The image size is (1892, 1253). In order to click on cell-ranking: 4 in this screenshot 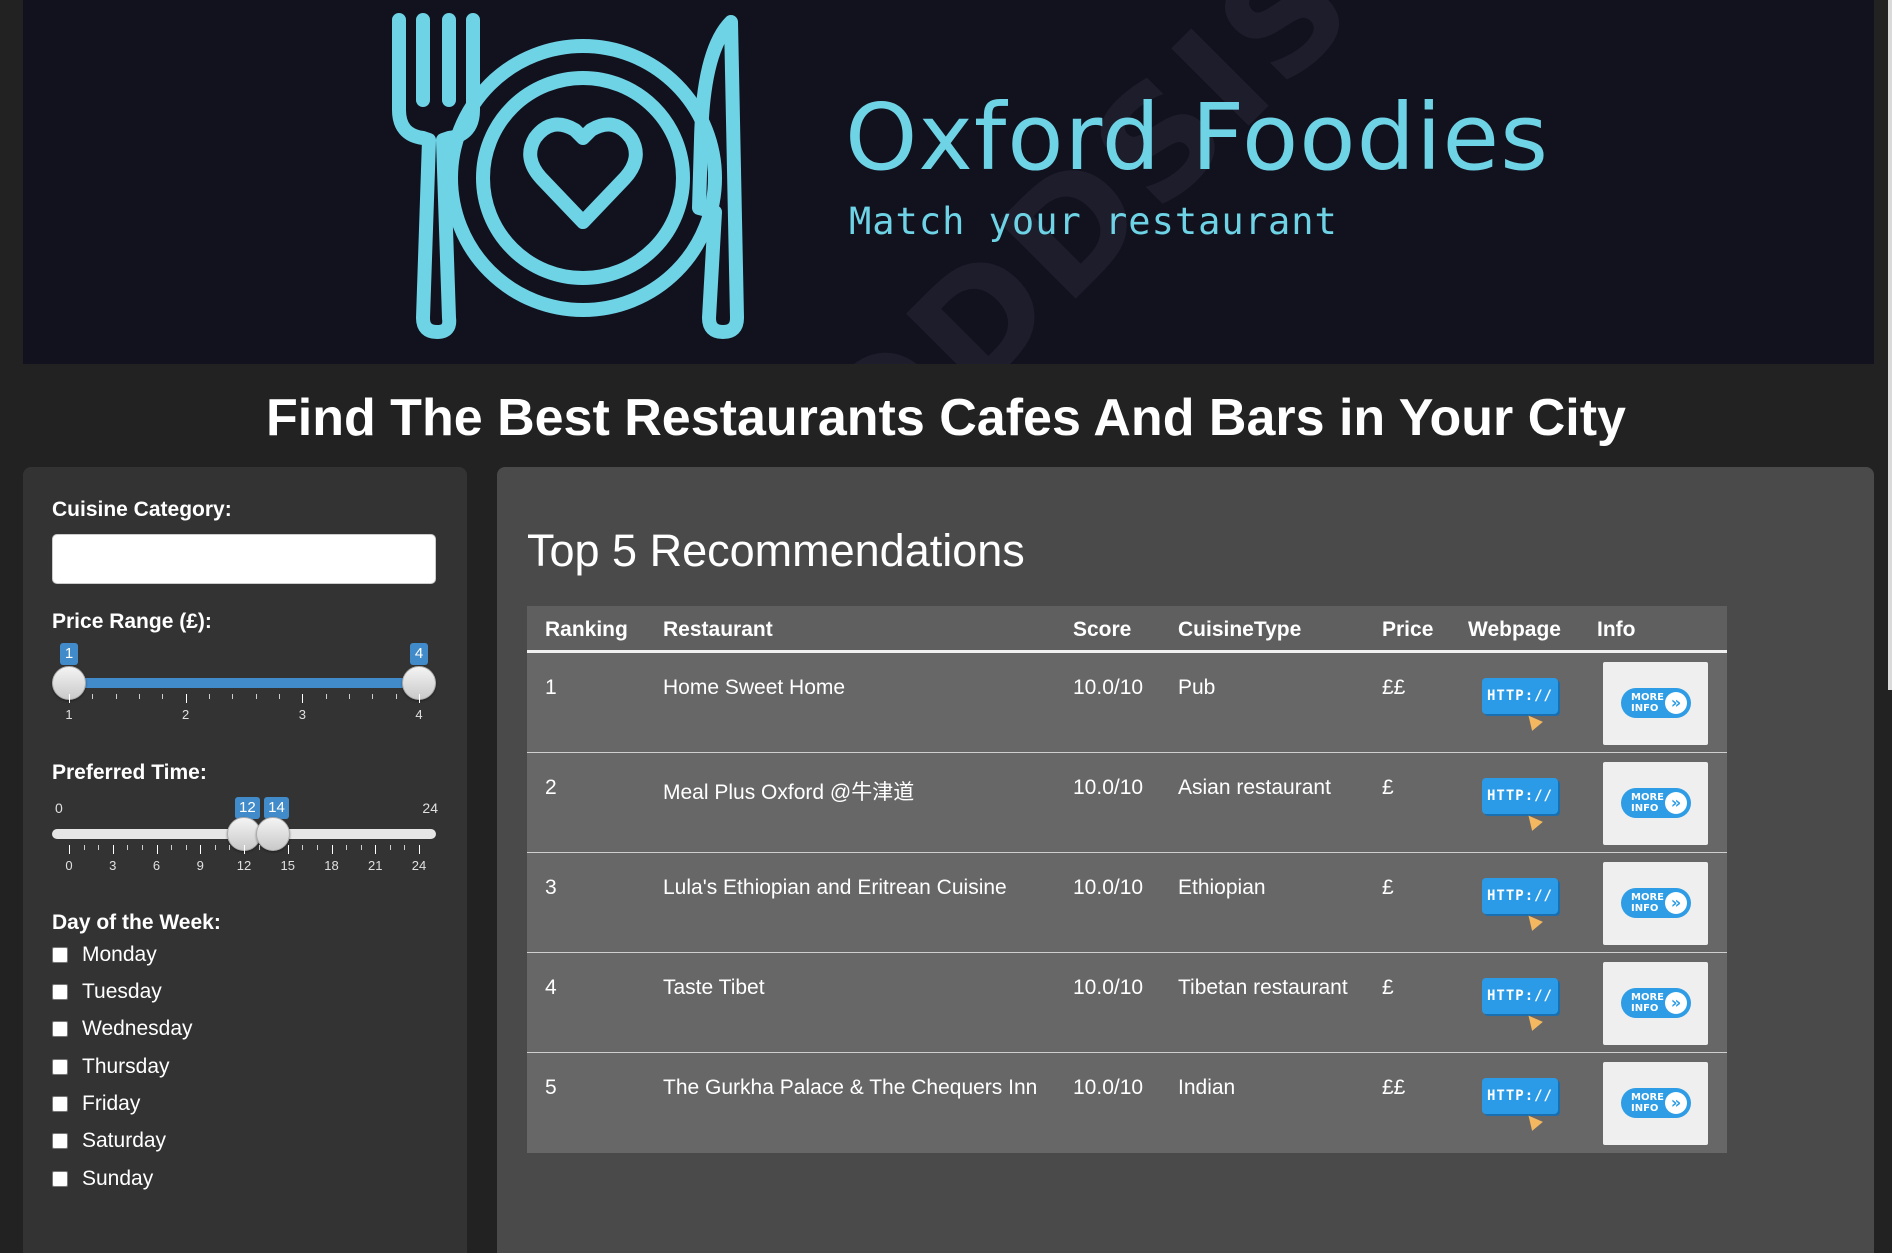, I will do `click(551, 987)`.